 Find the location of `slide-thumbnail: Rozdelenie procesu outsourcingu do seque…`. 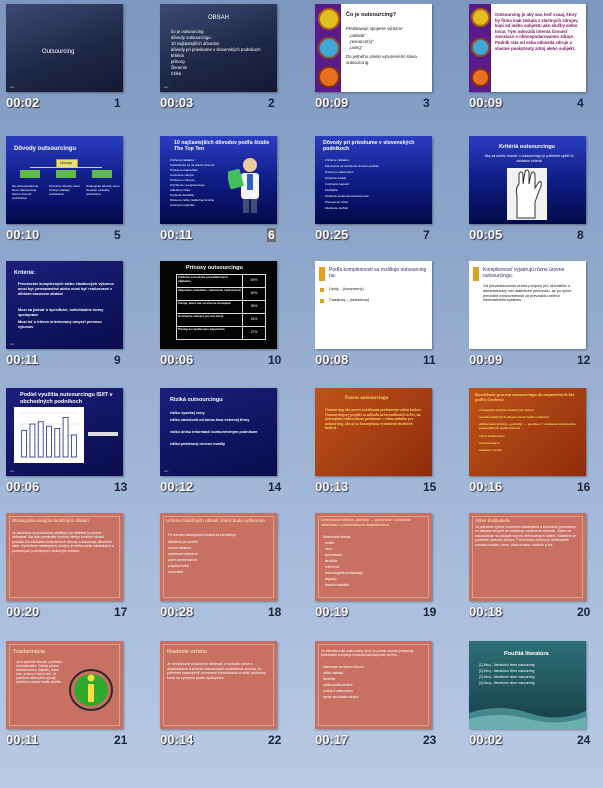

slide-thumbnail: Rozdelenie procesu outsourcingu do seque… is located at coordinates (527, 432).